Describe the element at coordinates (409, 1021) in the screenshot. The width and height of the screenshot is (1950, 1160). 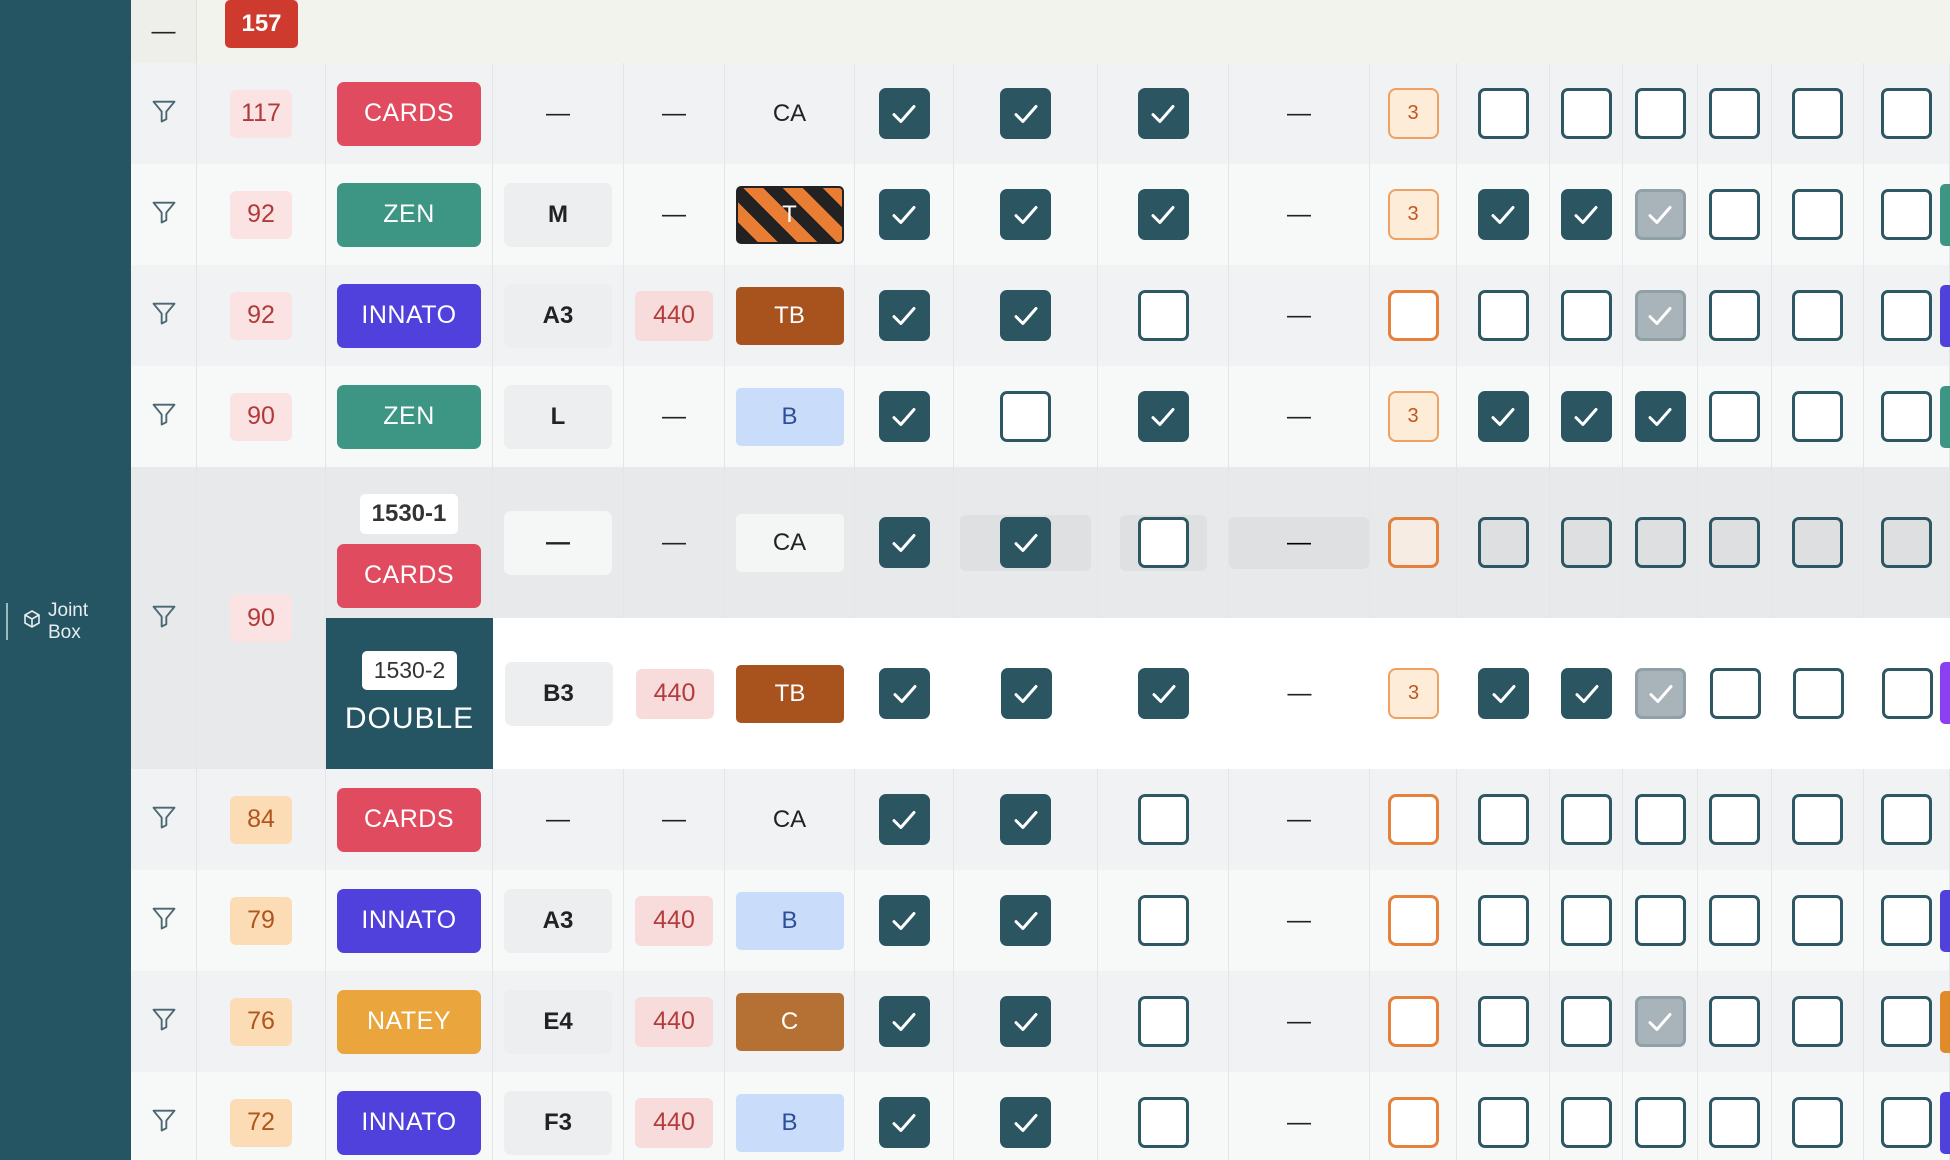
I see `brand-button: NATEY` at that location.